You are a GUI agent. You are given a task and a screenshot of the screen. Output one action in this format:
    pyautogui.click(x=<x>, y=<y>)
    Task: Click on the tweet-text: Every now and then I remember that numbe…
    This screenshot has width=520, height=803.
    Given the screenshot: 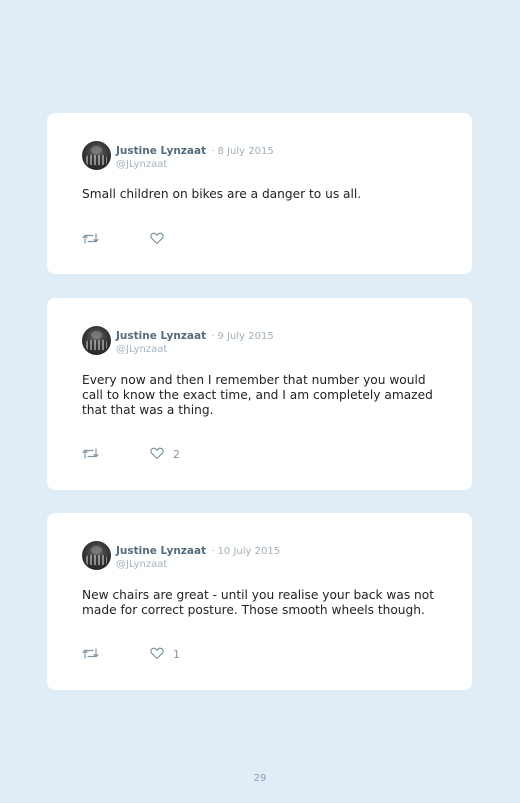 What is the action you would take?
    pyautogui.click(x=257, y=395)
    